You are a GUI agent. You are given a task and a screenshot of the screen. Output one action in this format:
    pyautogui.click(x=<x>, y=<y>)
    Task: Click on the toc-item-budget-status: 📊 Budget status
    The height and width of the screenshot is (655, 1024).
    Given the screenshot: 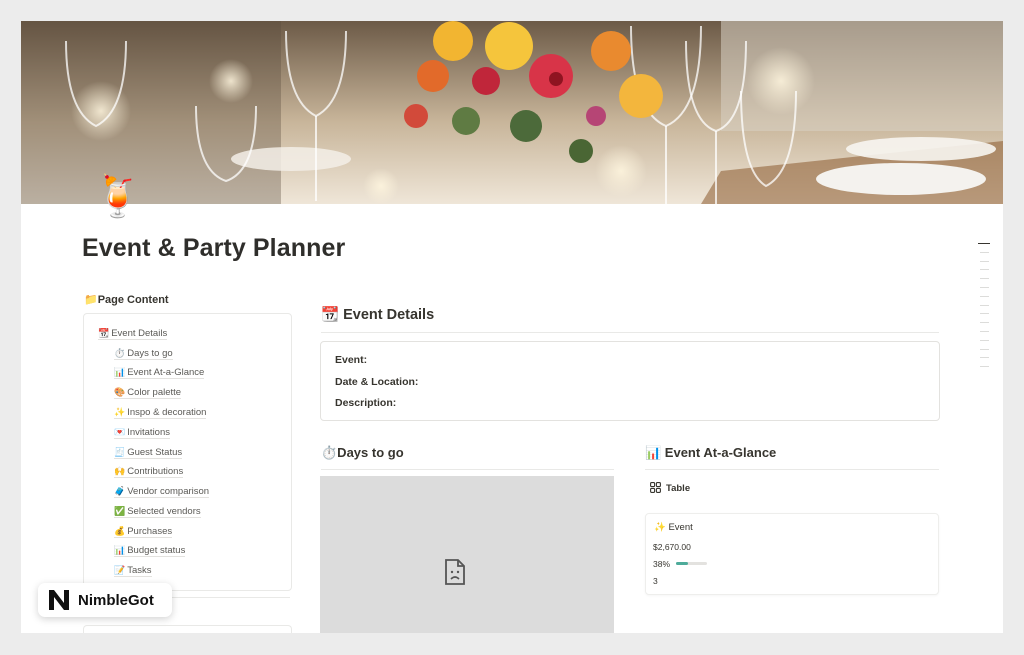 What is the action you would take?
    pyautogui.click(x=150, y=551)
    